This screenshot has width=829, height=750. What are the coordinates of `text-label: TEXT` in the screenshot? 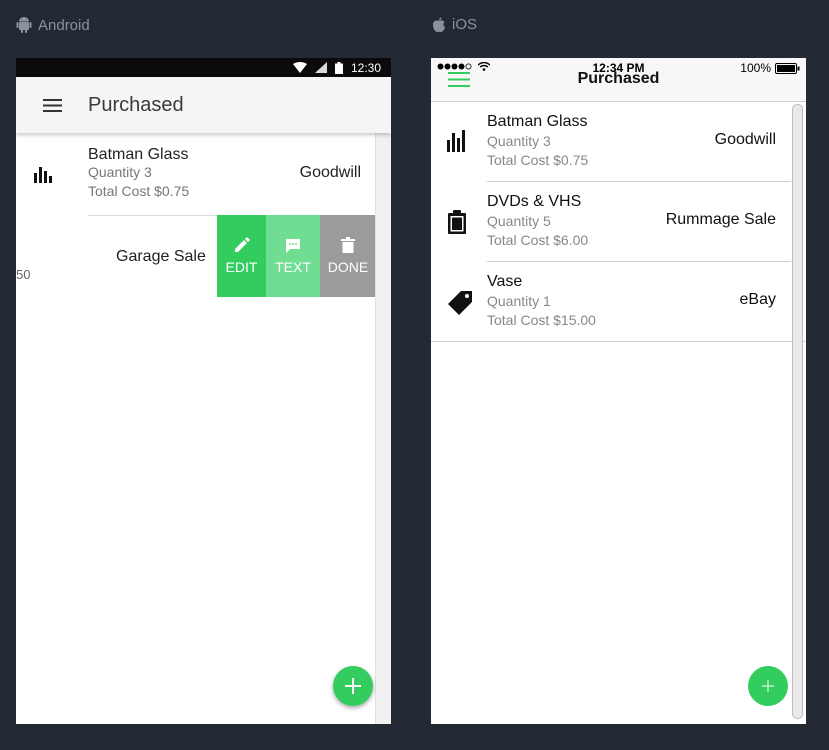 It's located at (293, 266).